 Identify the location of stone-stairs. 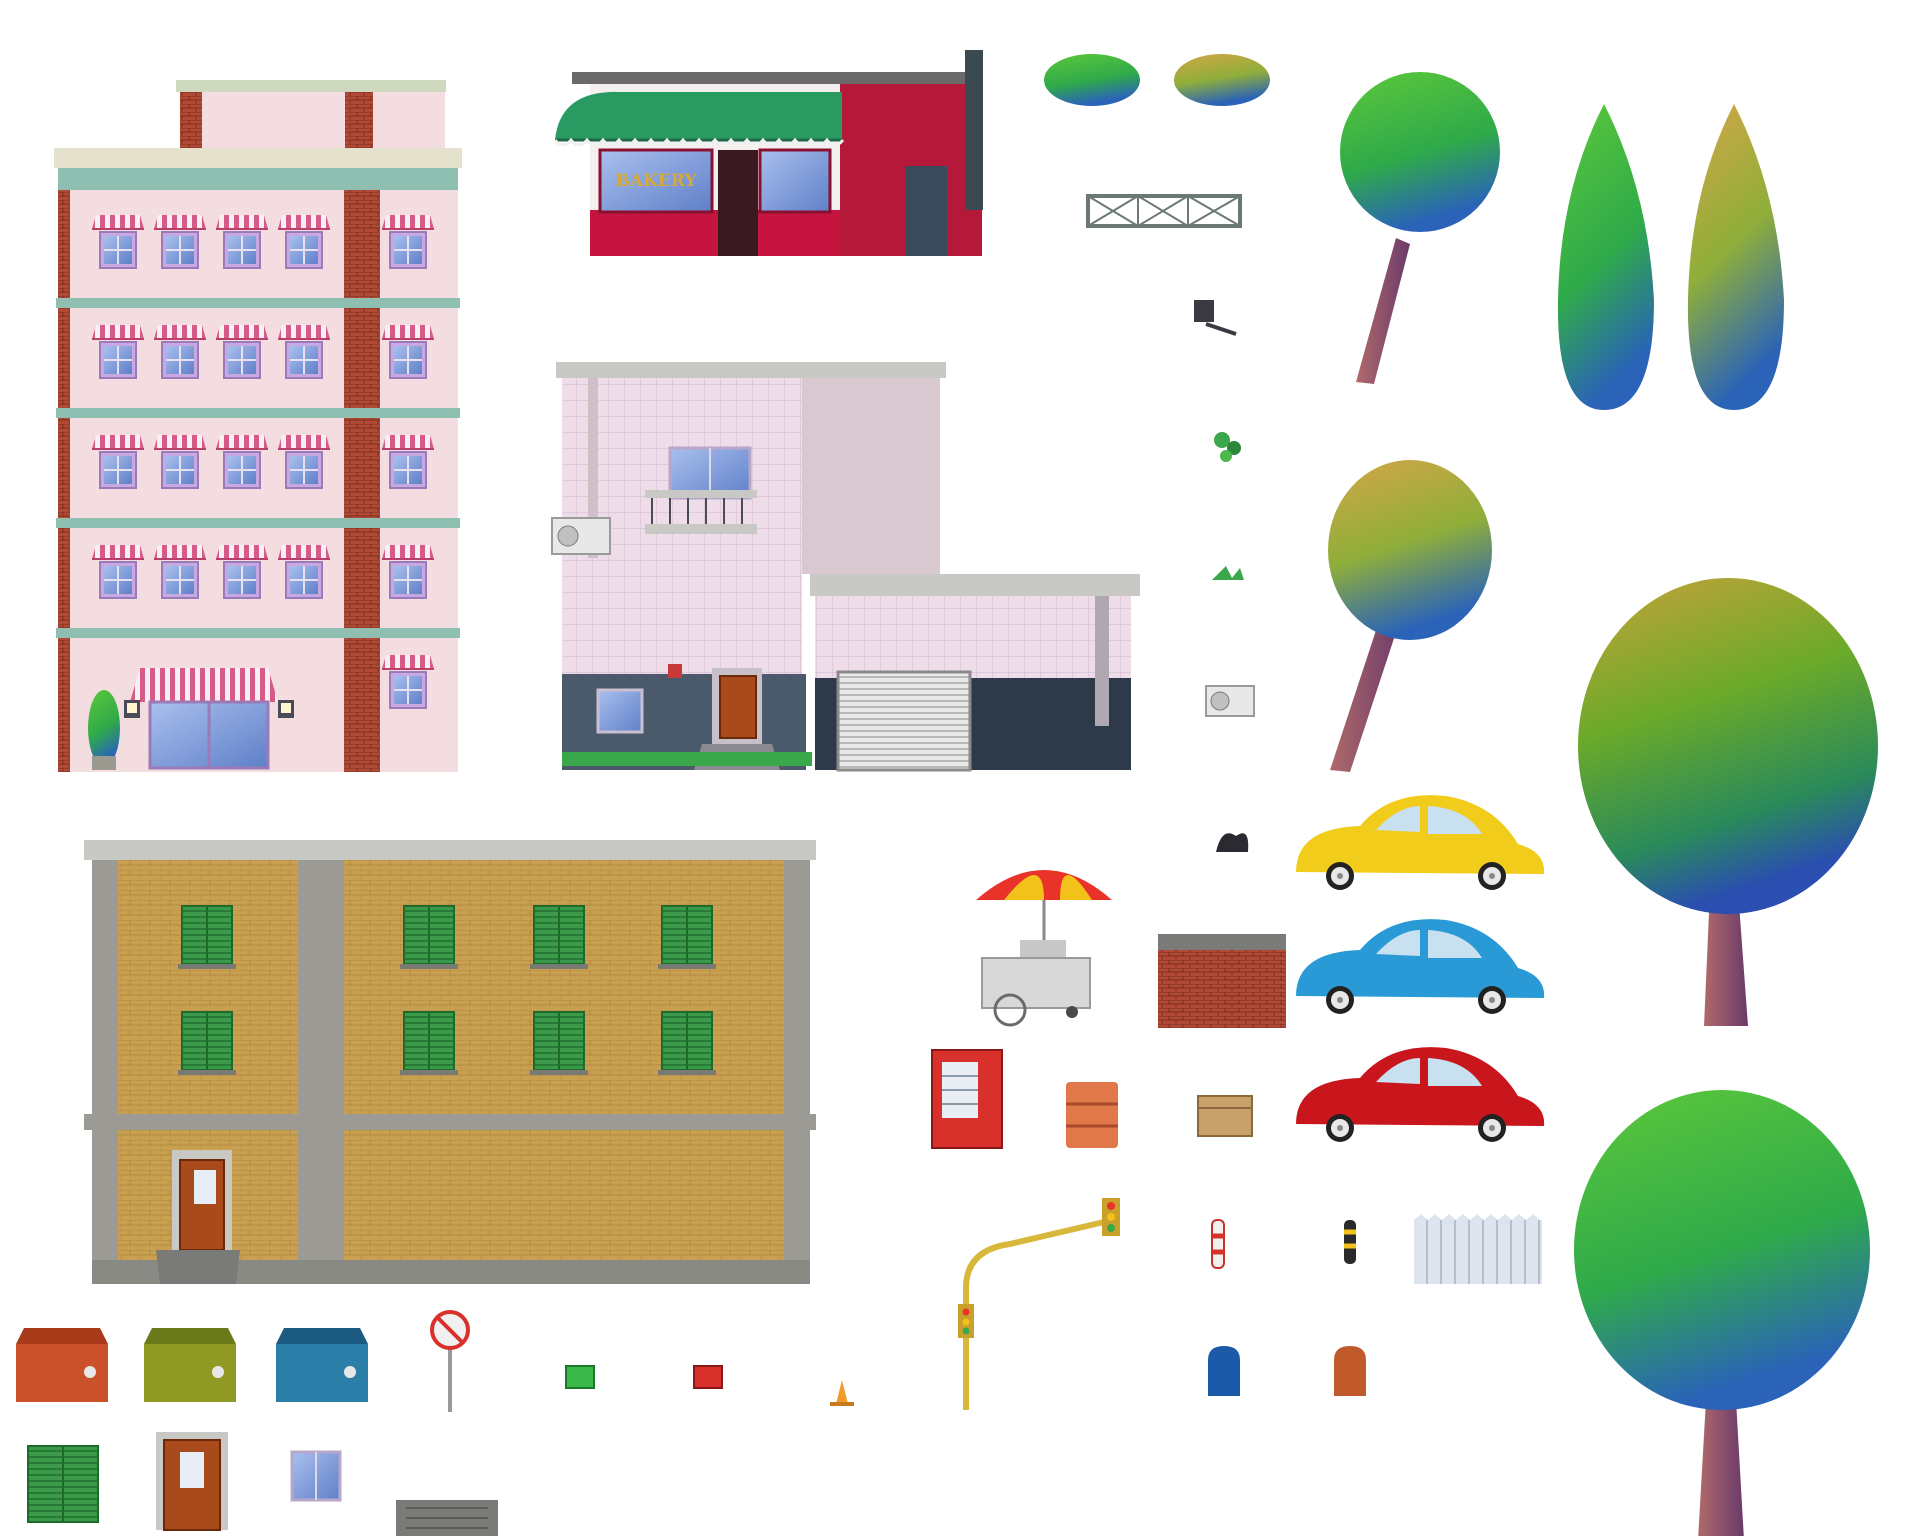
(447, 1518).